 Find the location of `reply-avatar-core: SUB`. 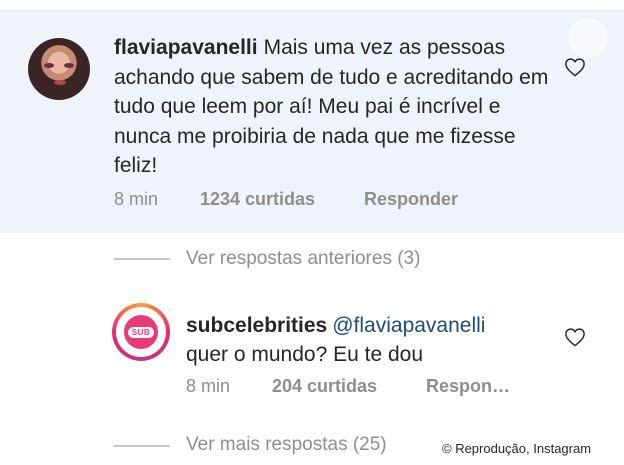

reply-avatar-core: SUB is located at coordinates (141, 332).